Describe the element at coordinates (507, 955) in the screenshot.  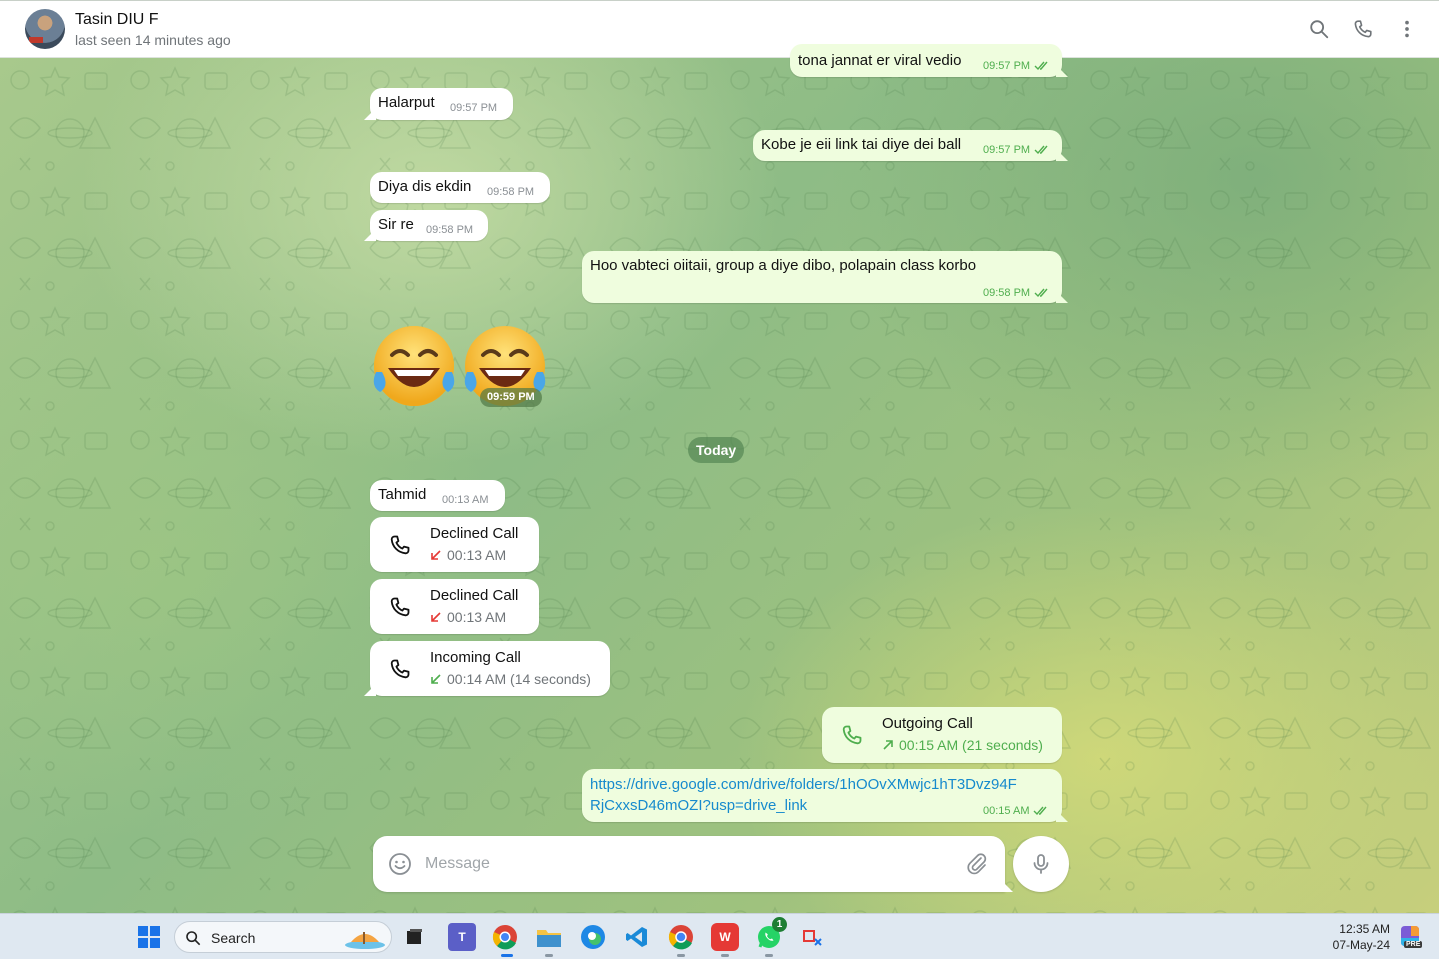
I see `active-app-indicator` at that location.